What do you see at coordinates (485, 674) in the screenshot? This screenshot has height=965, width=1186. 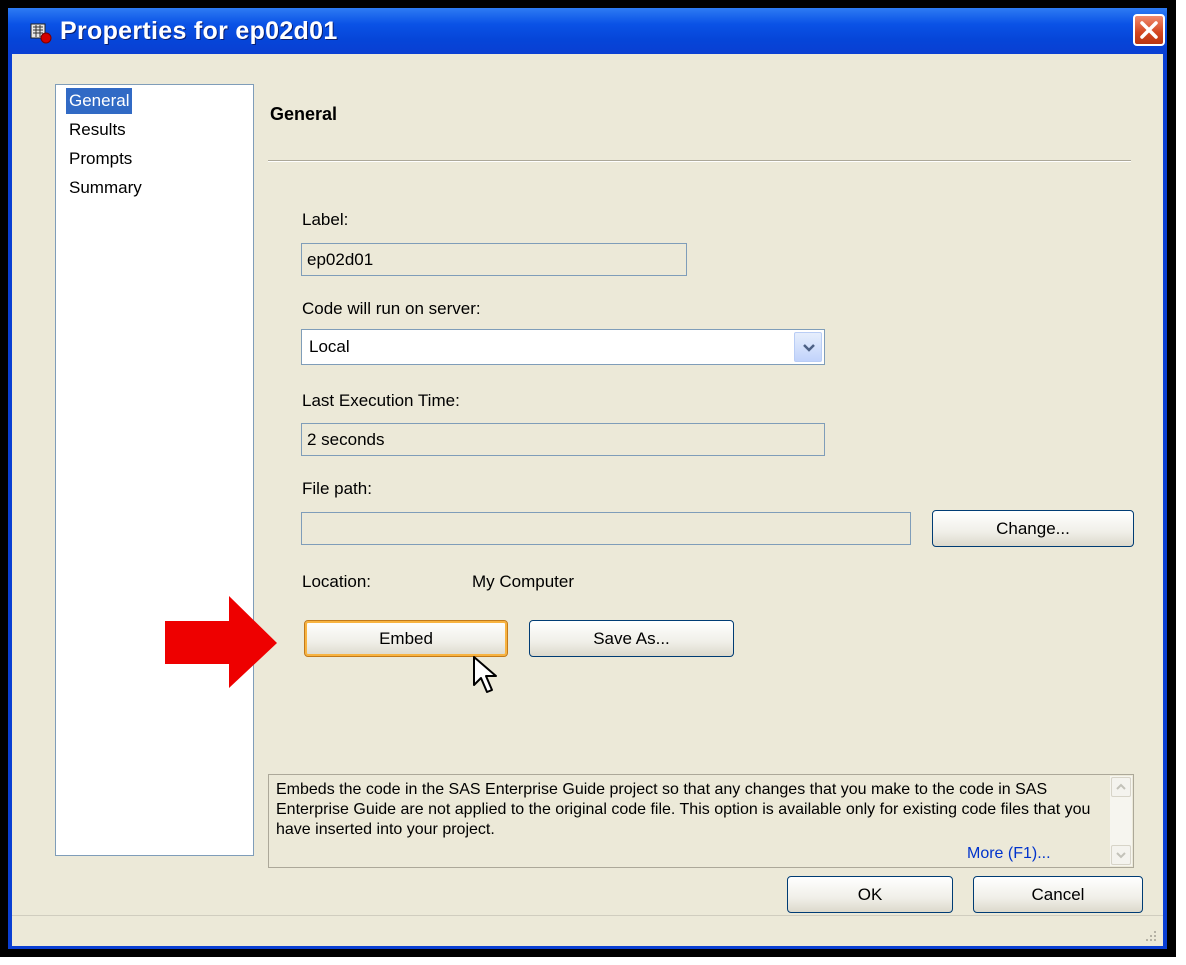 I see `mouse-cursor-icon` at bounding box center [485, 674].